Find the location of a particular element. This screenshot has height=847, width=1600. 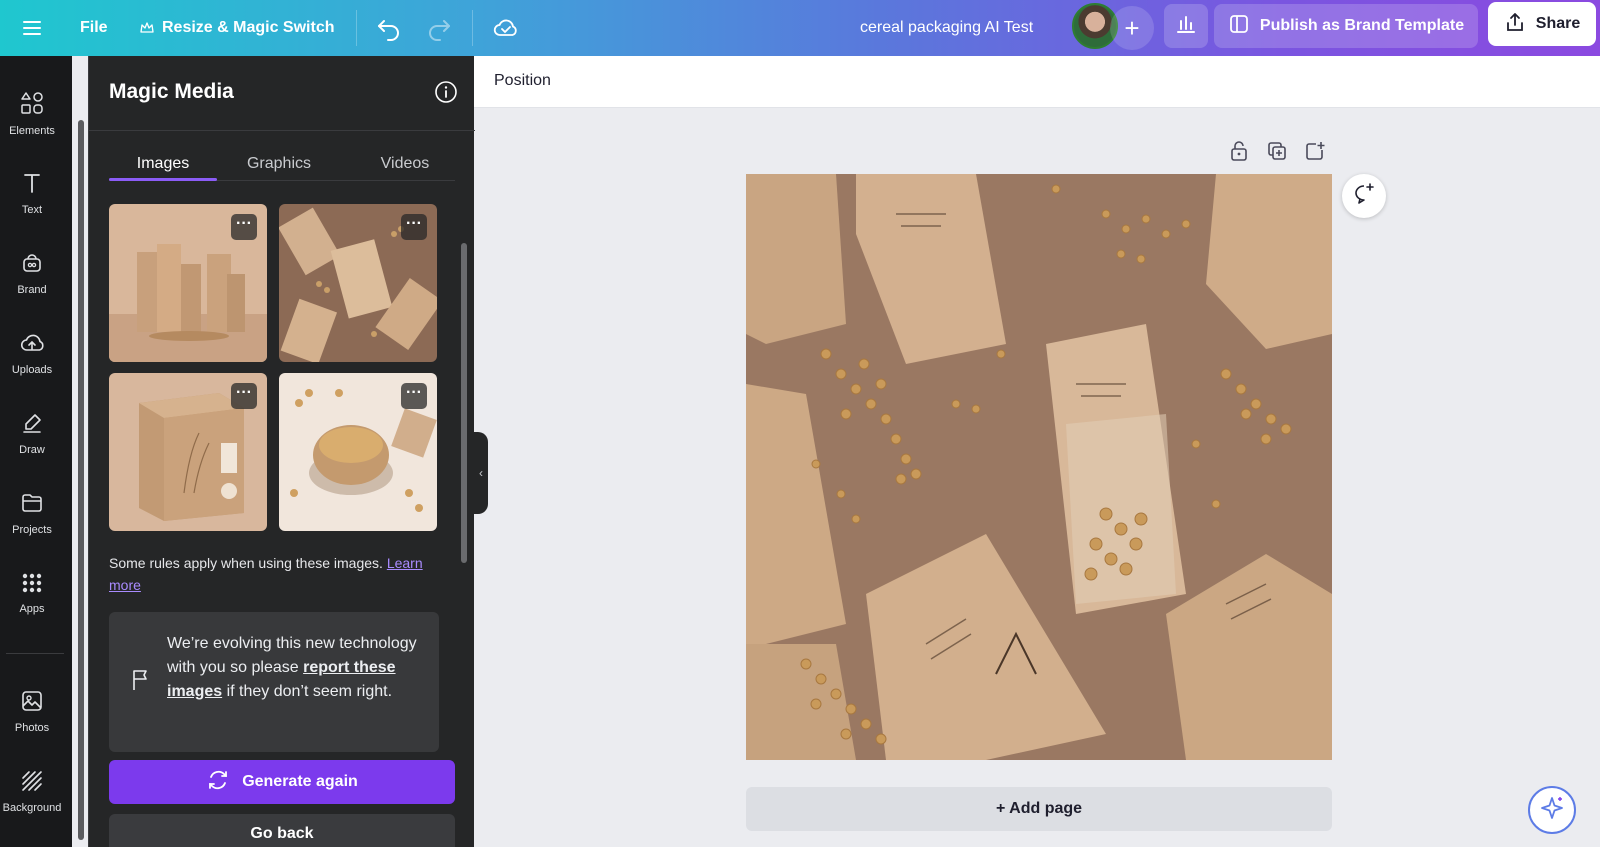

tab-videos: Videos is located at coordinates (405, 164).